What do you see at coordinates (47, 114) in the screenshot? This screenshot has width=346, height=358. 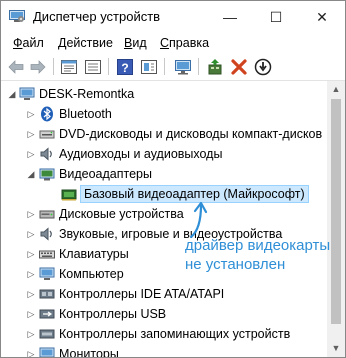 I see `bluetooth-icon` at bounding box center [47, 114].